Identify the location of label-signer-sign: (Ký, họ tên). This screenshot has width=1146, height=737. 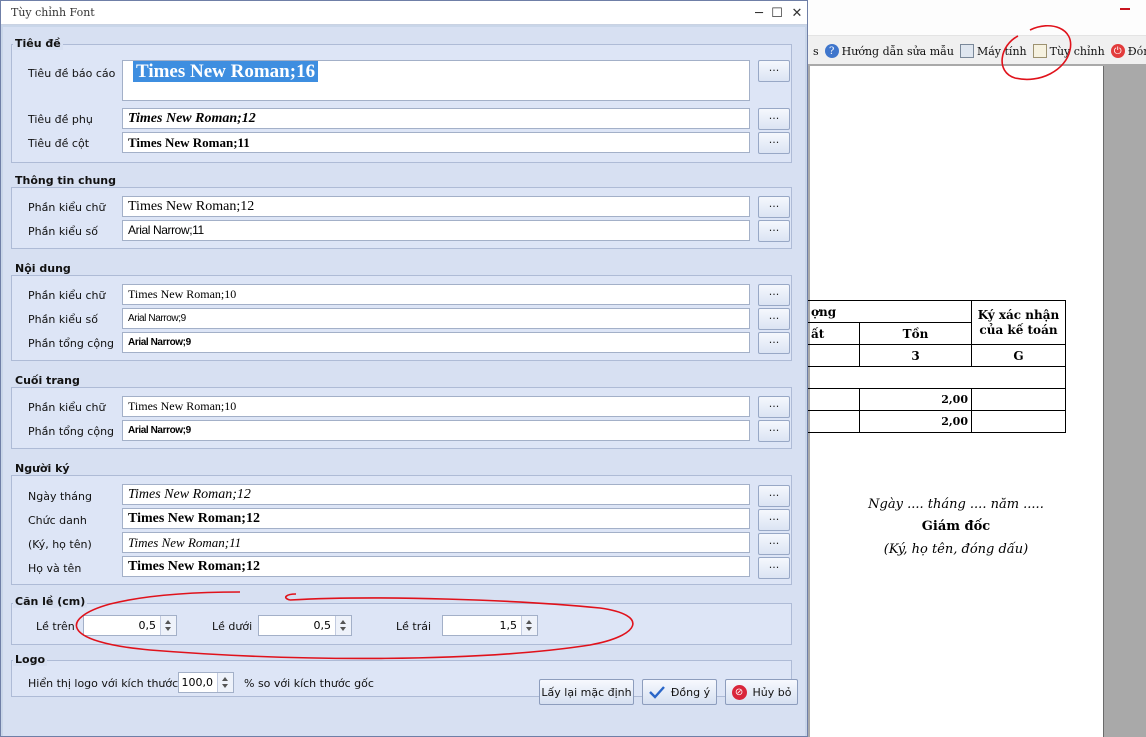
(60, 544).